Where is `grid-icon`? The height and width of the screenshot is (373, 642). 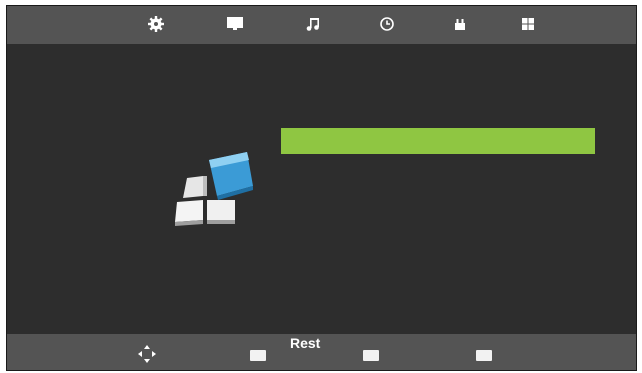 grid-icon is located at coordinates (528, 24).